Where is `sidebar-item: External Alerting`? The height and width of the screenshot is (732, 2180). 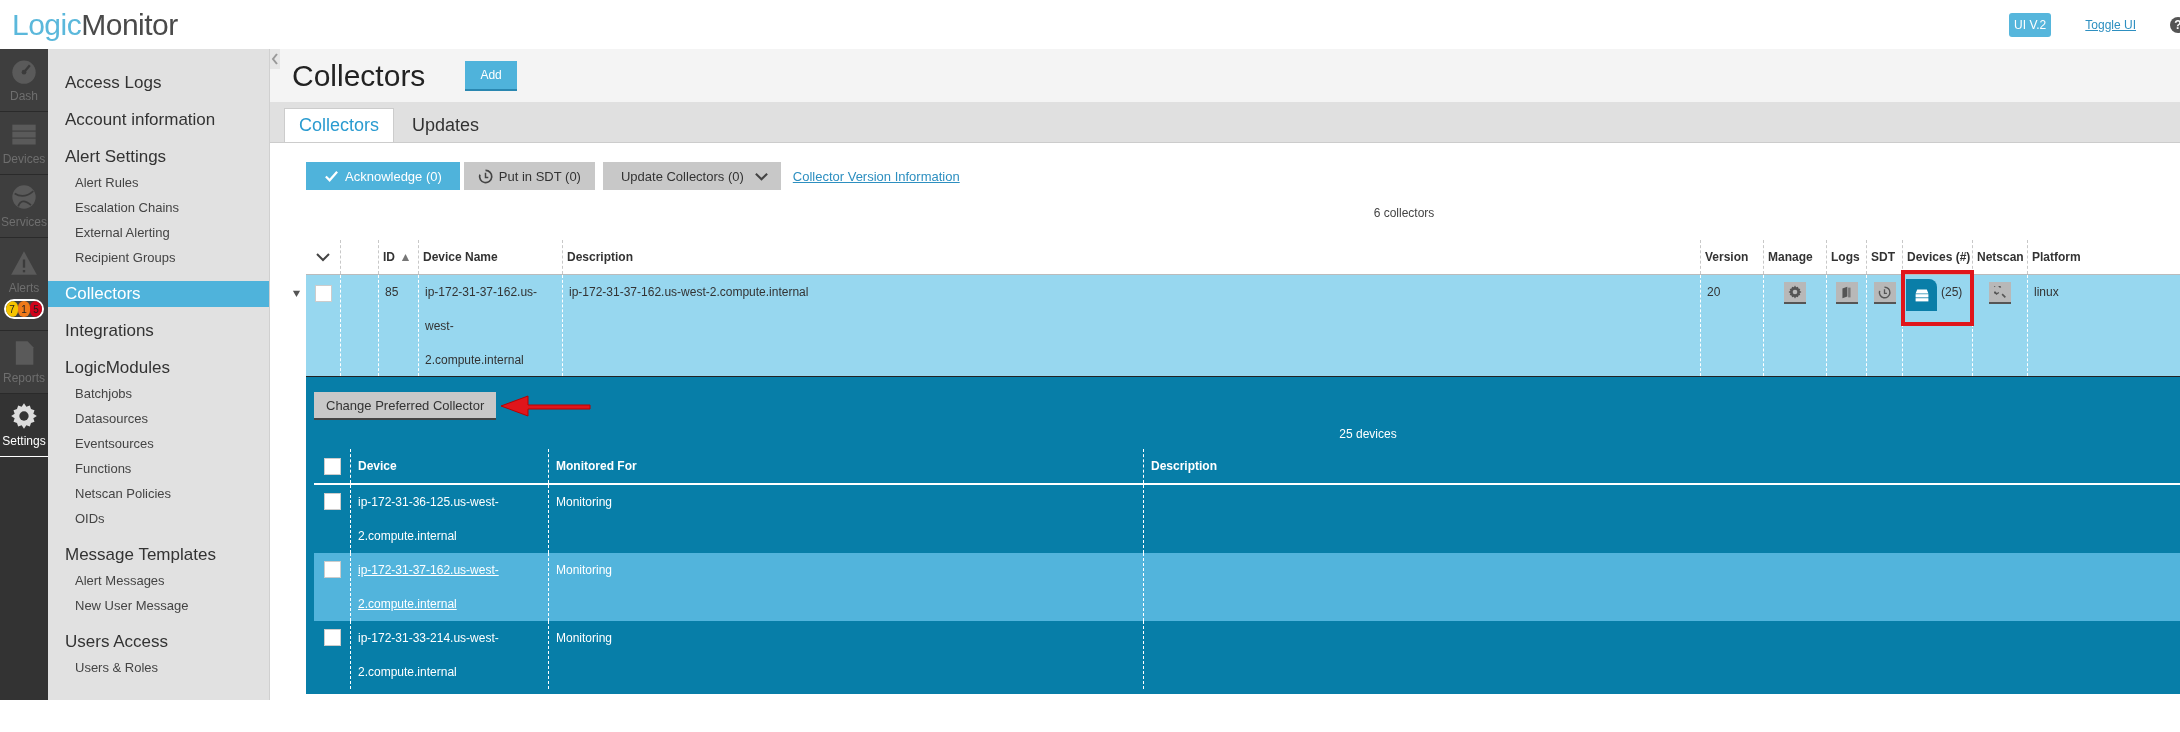 sidebar-item: External Alerting is located at coordinates (158, 232).